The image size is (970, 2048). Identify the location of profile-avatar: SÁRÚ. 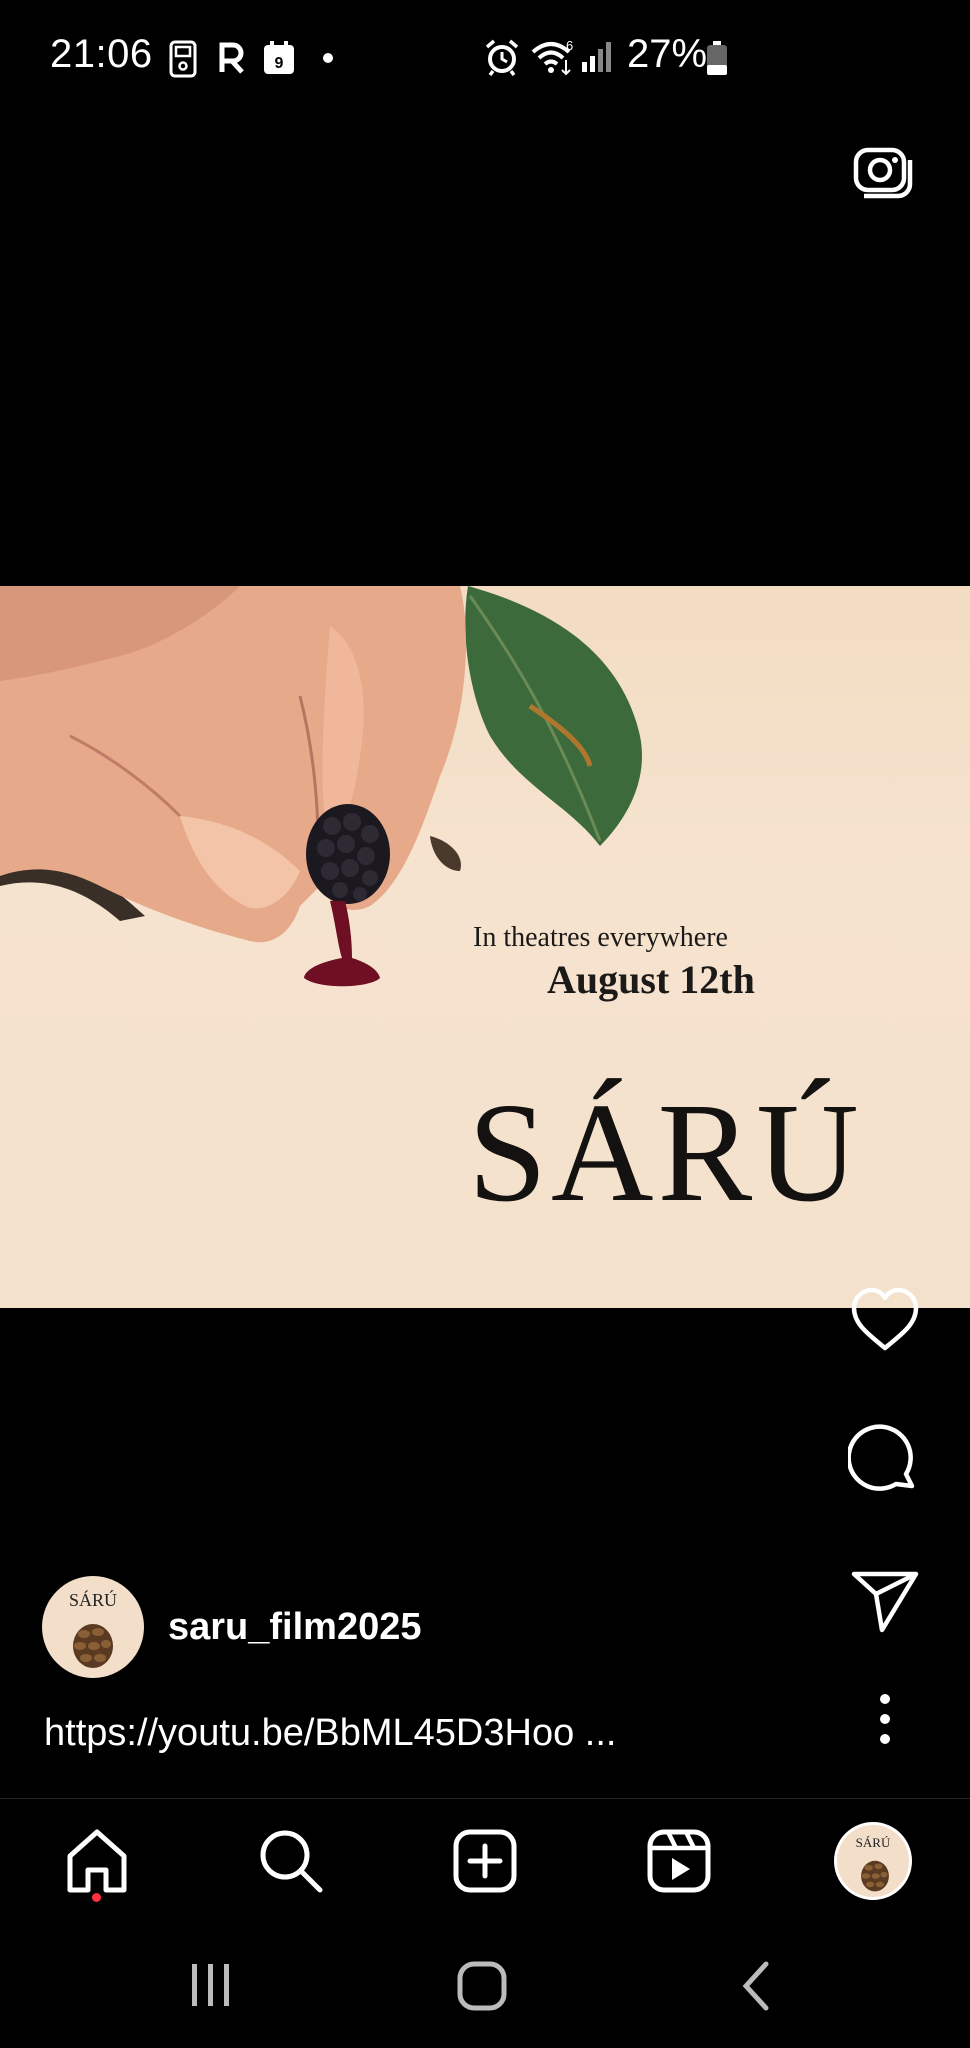
(873, 1861).